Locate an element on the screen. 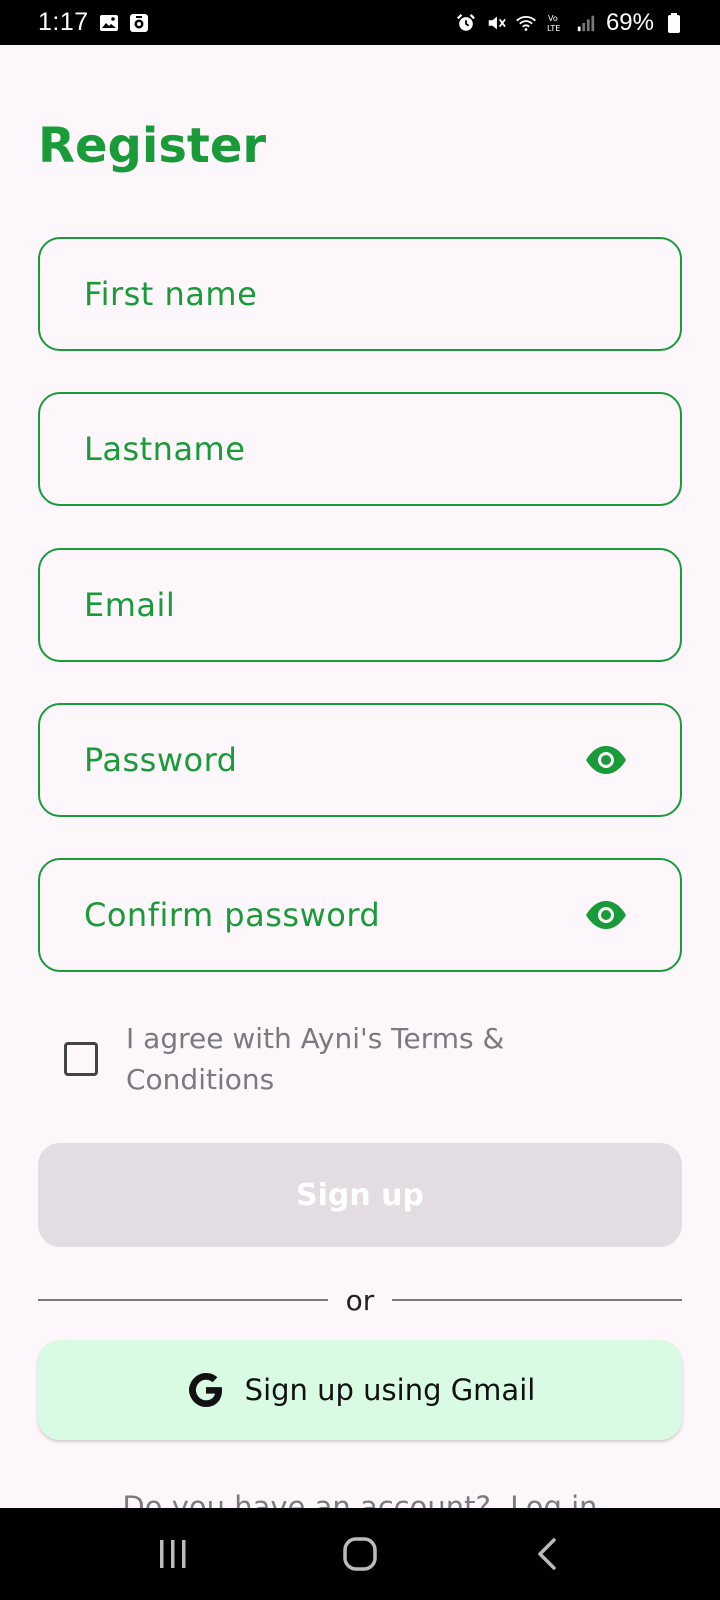  password-field: Password is located at coordinates (360, 760).